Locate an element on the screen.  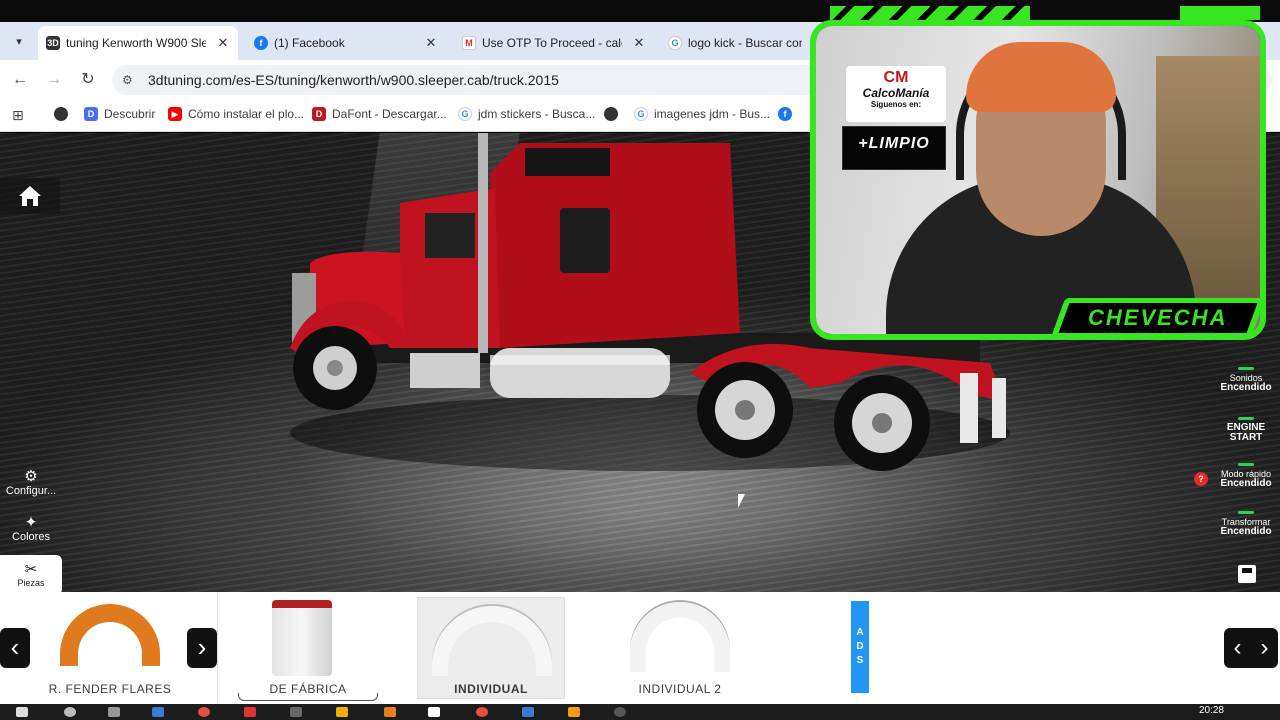
next-category-button: › is located at coordinates (202, 648).